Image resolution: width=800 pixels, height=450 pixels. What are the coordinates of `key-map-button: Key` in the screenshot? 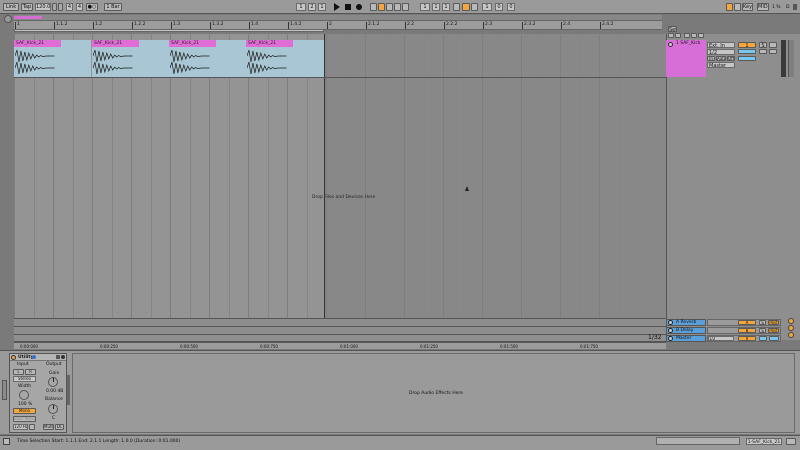 It's located at (747, 7).